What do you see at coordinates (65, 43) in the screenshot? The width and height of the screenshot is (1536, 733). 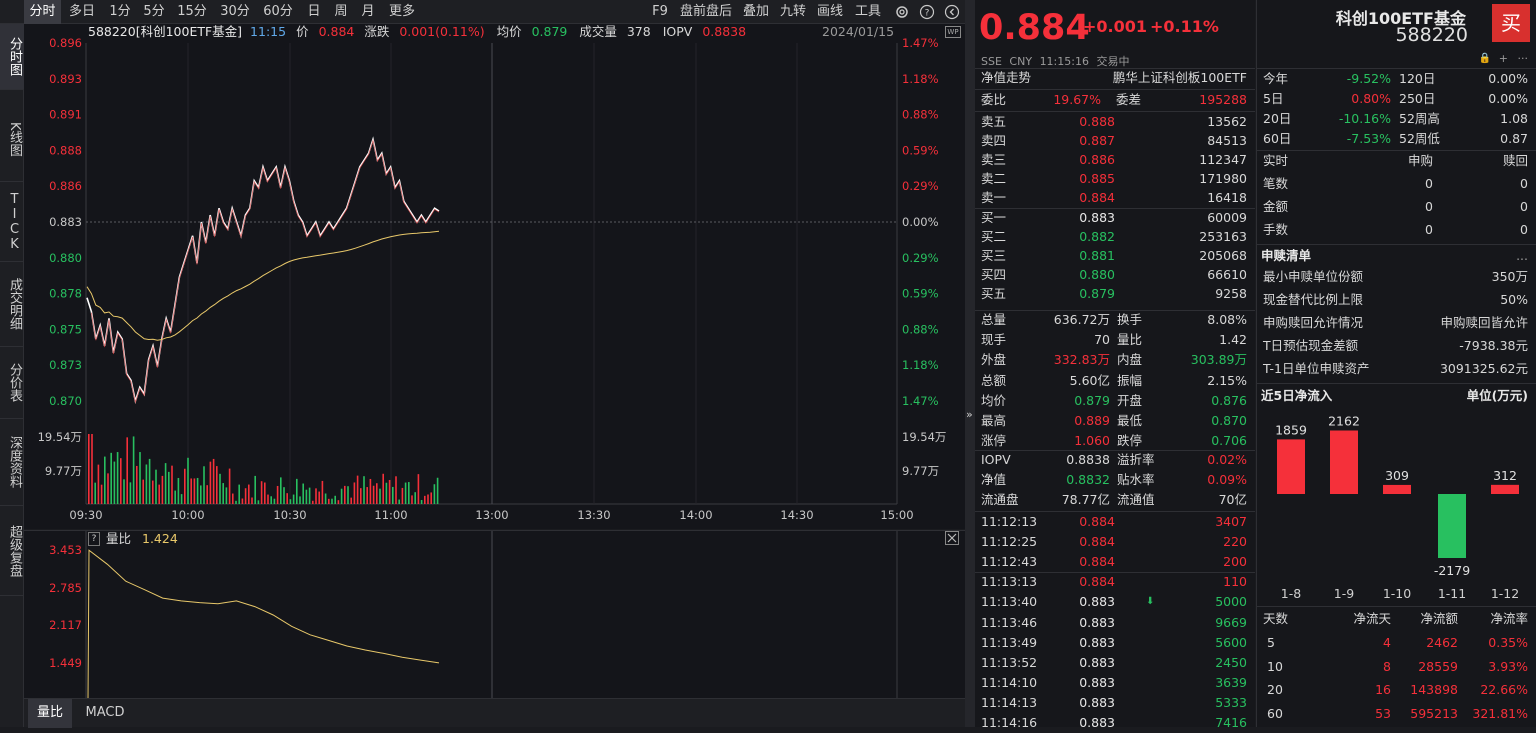 I see `price-tick-label: 0.896` at bounding box center [65, 43].